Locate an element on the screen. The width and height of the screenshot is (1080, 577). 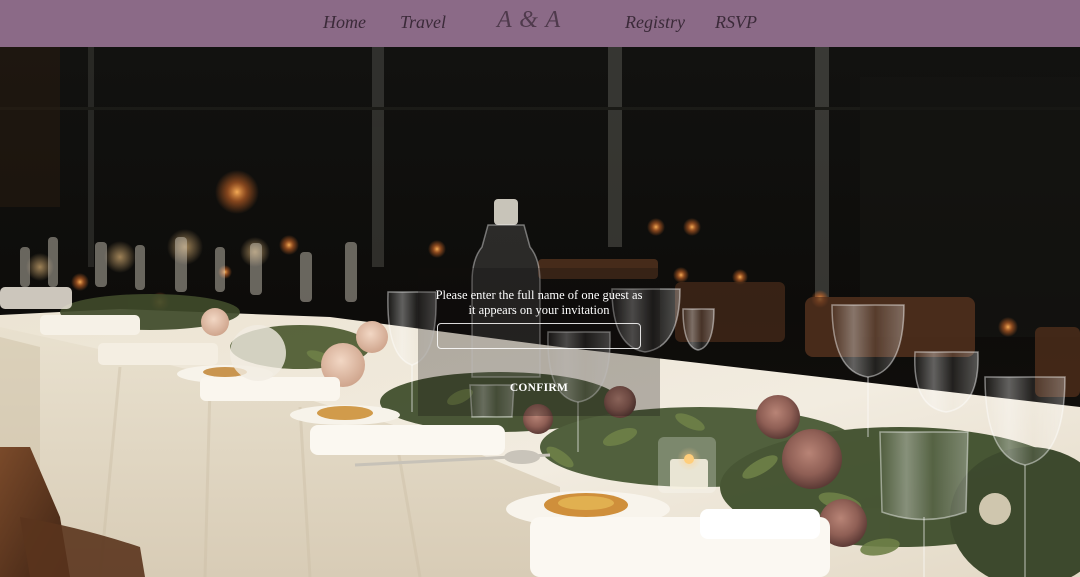
top-nav-bar: Home Travel A & A Registry RSVP is located at coordinates (540, 23).